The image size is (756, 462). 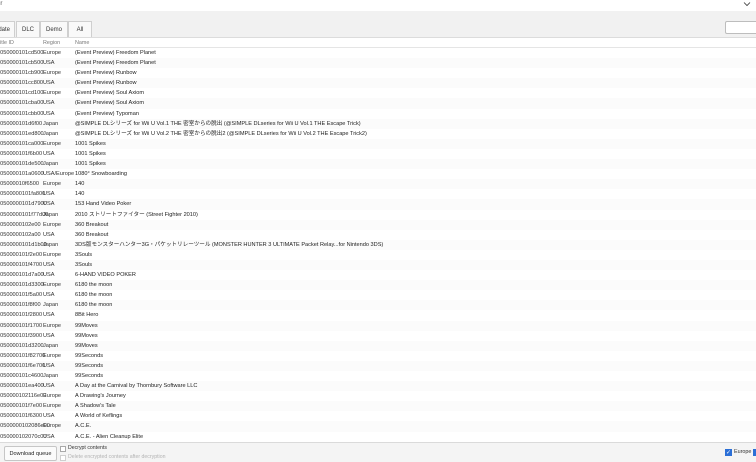 I want to click on title-id-cell: 0050000101cb900, so click(x=22, y=73).